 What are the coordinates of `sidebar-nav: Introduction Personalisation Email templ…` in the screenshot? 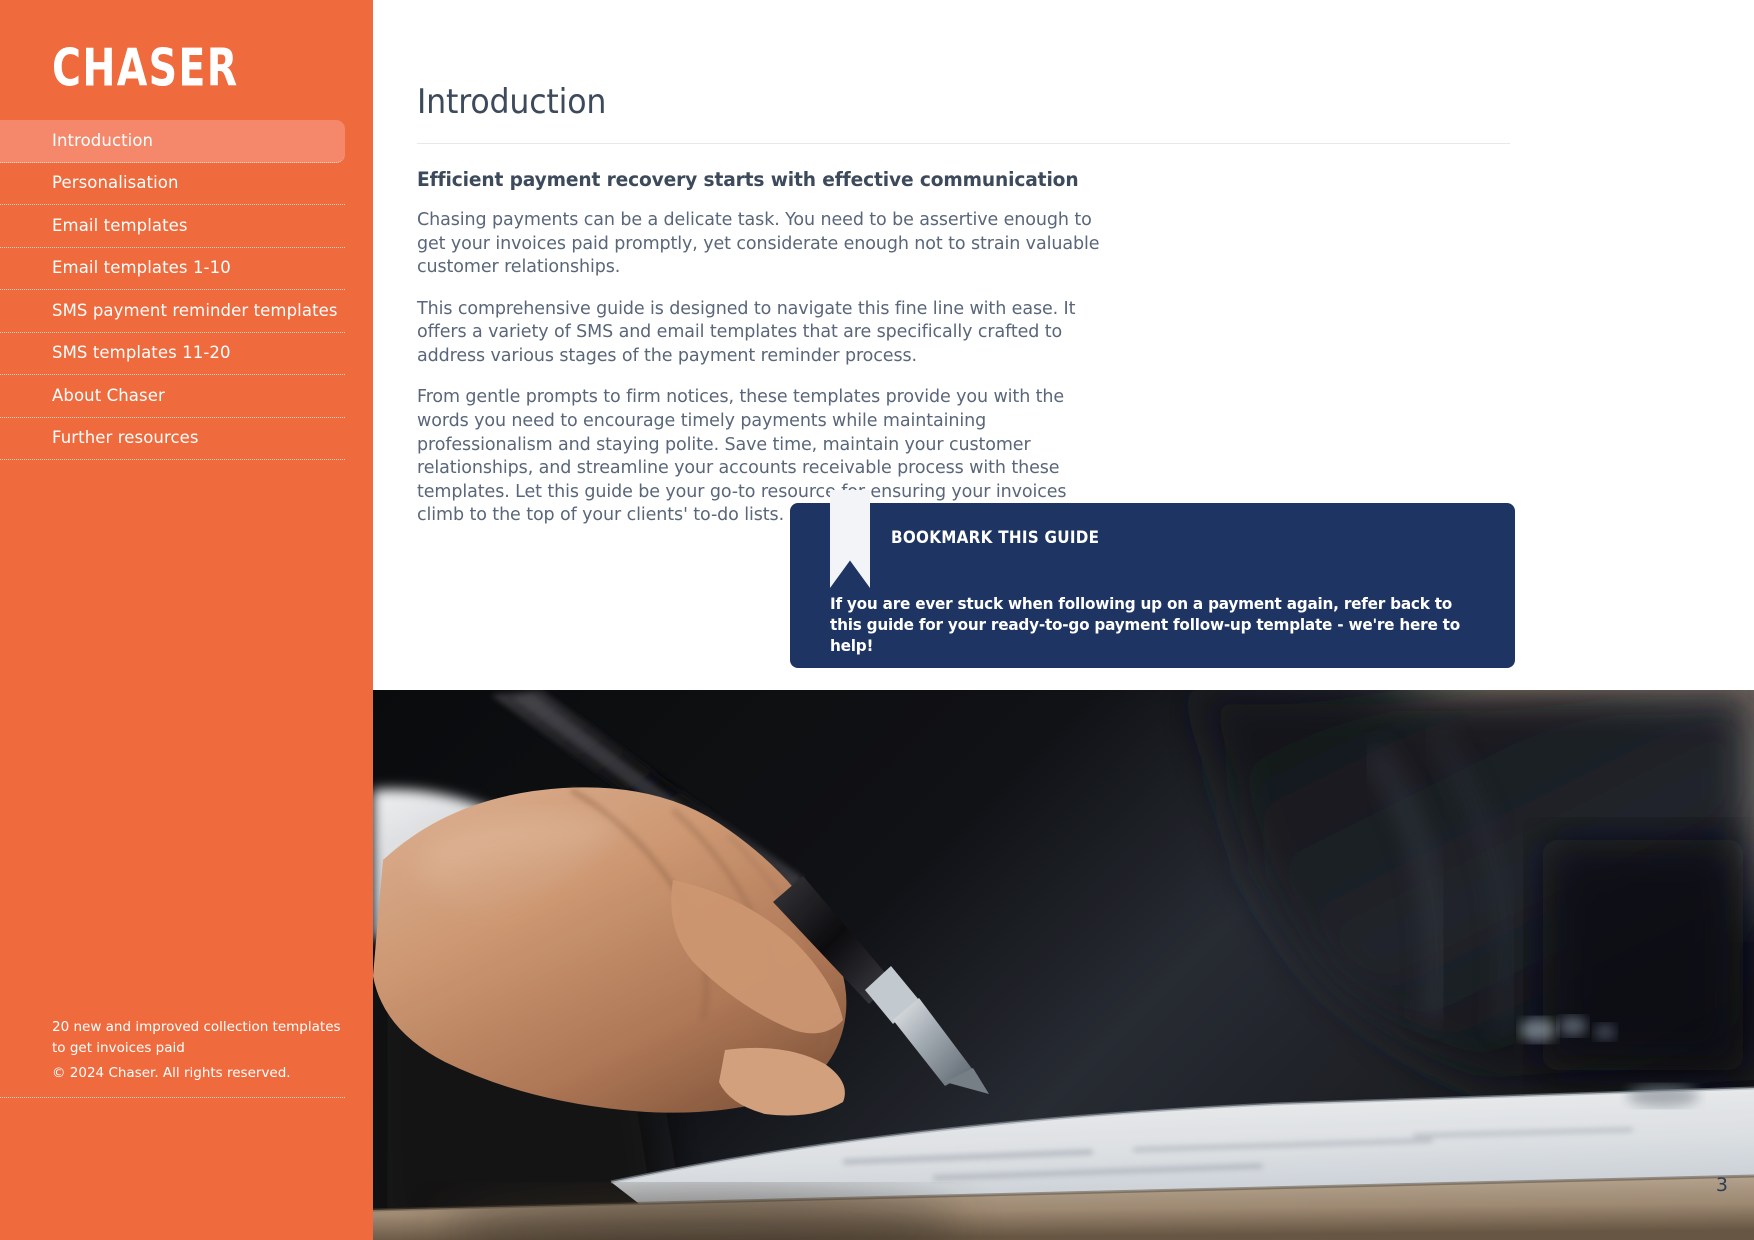 It's located at (172, 290).